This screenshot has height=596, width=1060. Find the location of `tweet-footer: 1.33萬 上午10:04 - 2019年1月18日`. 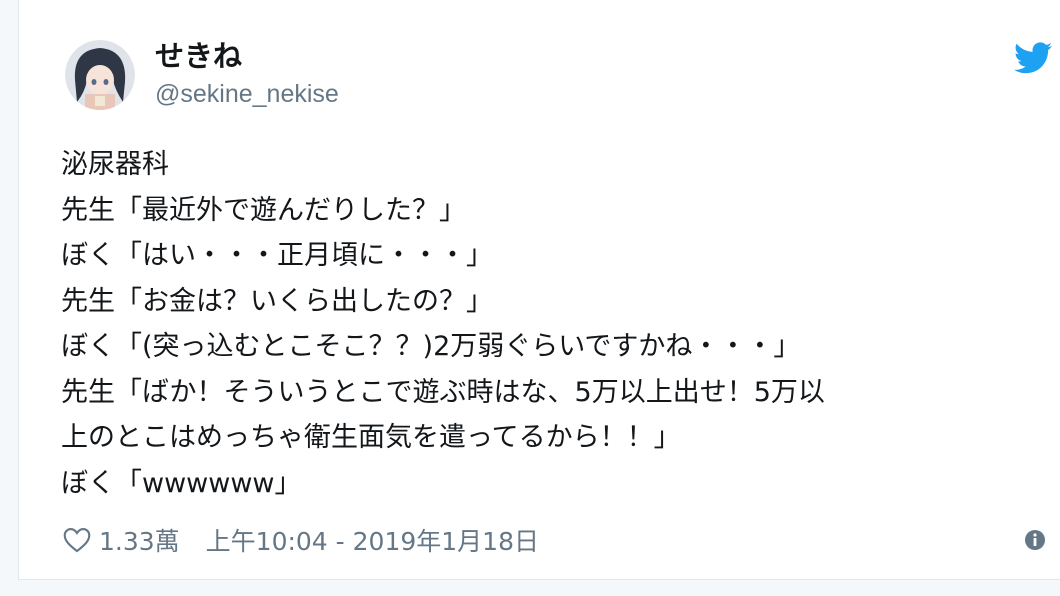

tweet-footer: 1.33萬 上午10:04 - 2019年1月18日 is located at coordinates (301, 540).